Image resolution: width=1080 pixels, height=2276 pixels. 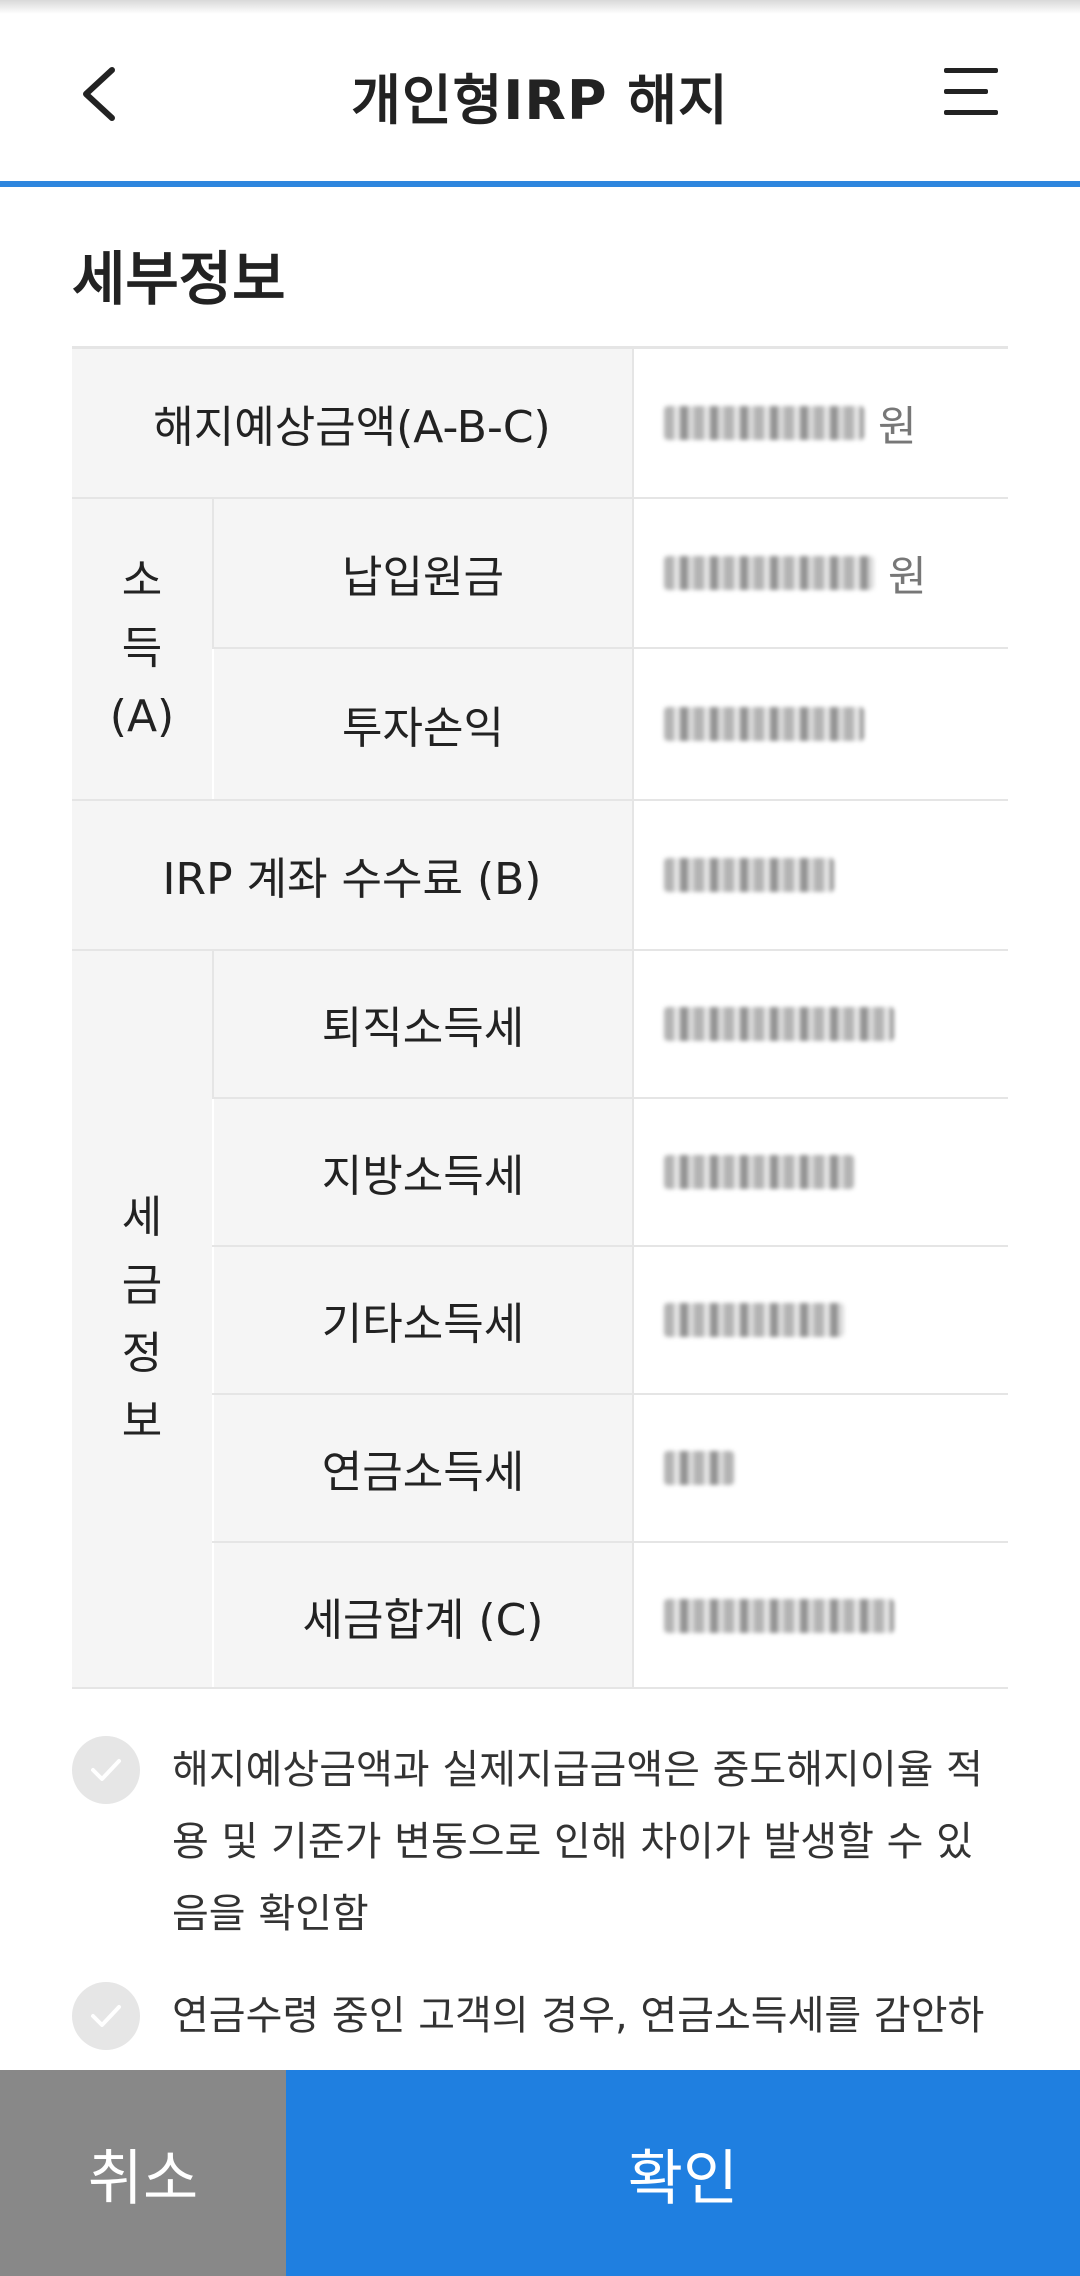 I want to click on irp-fee-label: IRP 계좌 수수료 (B), so click(x=352, y=875).